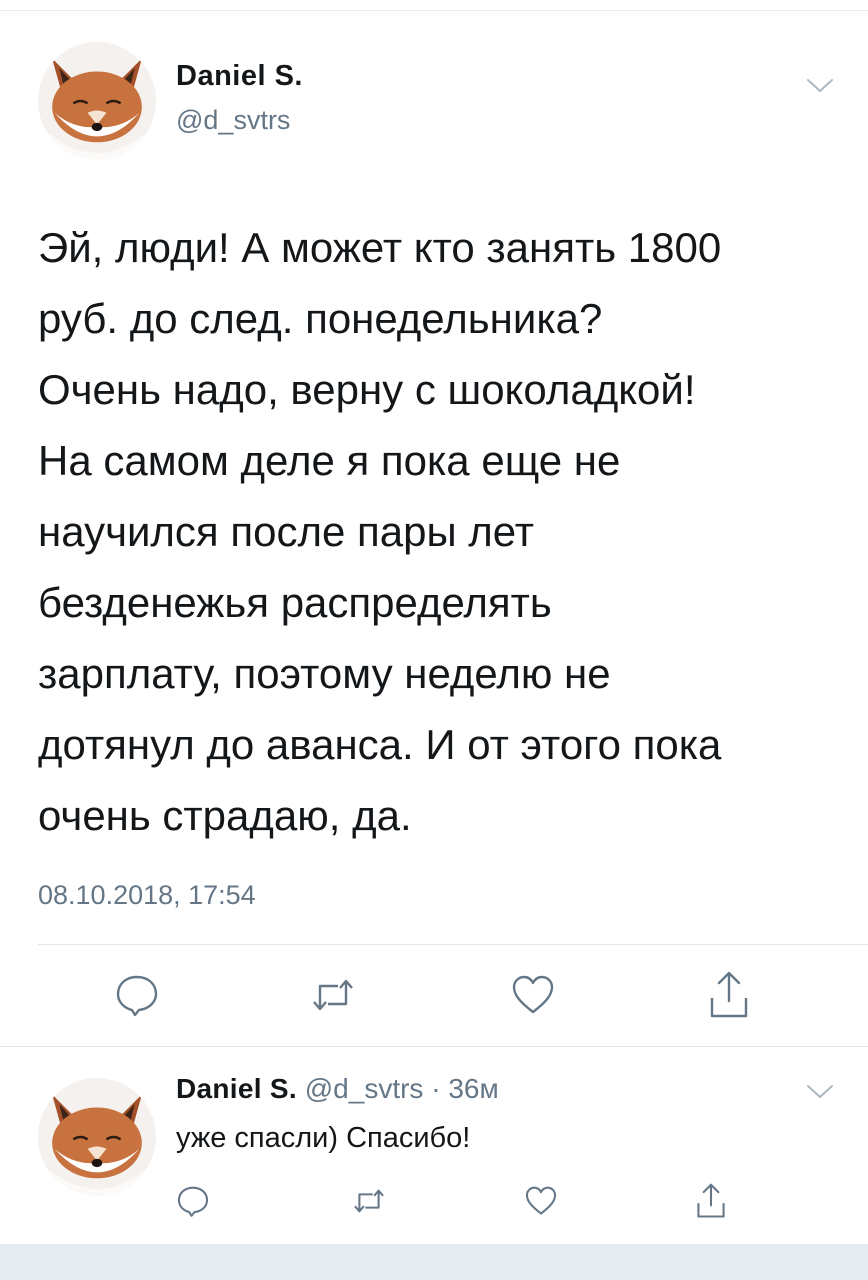  Describe the element at coordinates (473, 1088) in the screenshot. I see `reply-time: 36м` at that location.